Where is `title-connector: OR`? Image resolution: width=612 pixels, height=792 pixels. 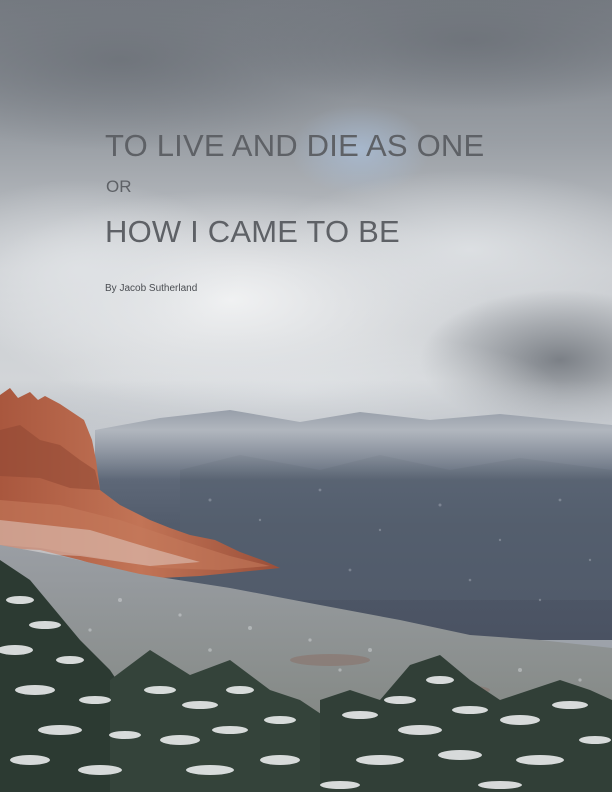
title-connector: OR is located at coordinates (119, 186).